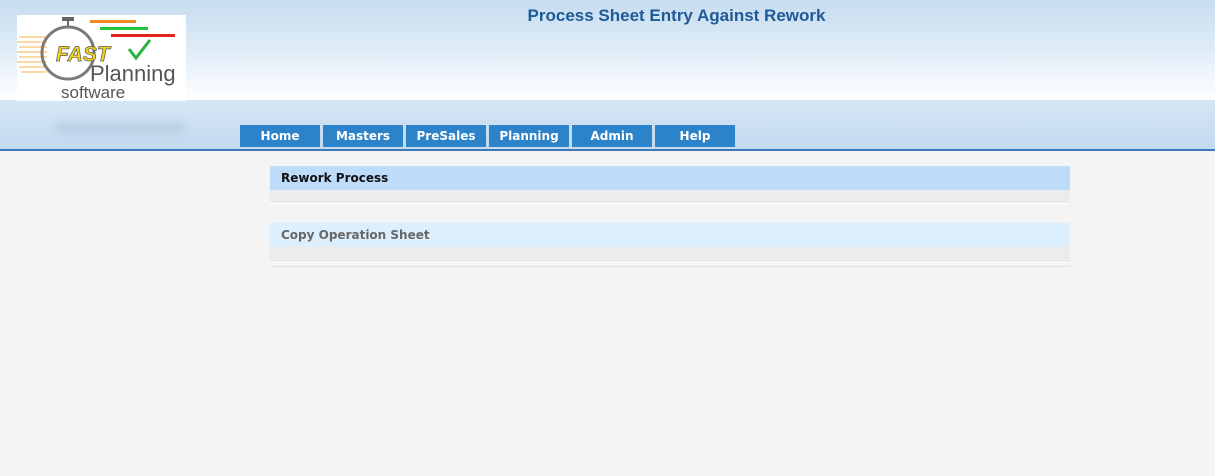 This screenshot has height=476, width=1215. I want to click on panel-footer-divider, so click(670, 265).